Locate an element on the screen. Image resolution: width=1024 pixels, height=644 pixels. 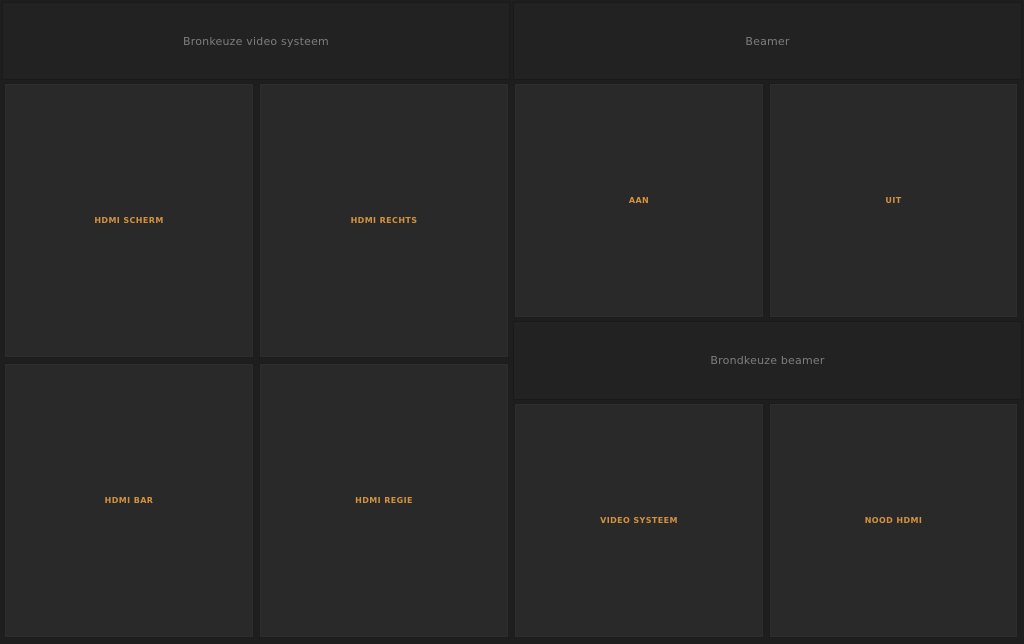
nood-hdmi-button: NOOD HDMI is located at coordinates (893, 520).